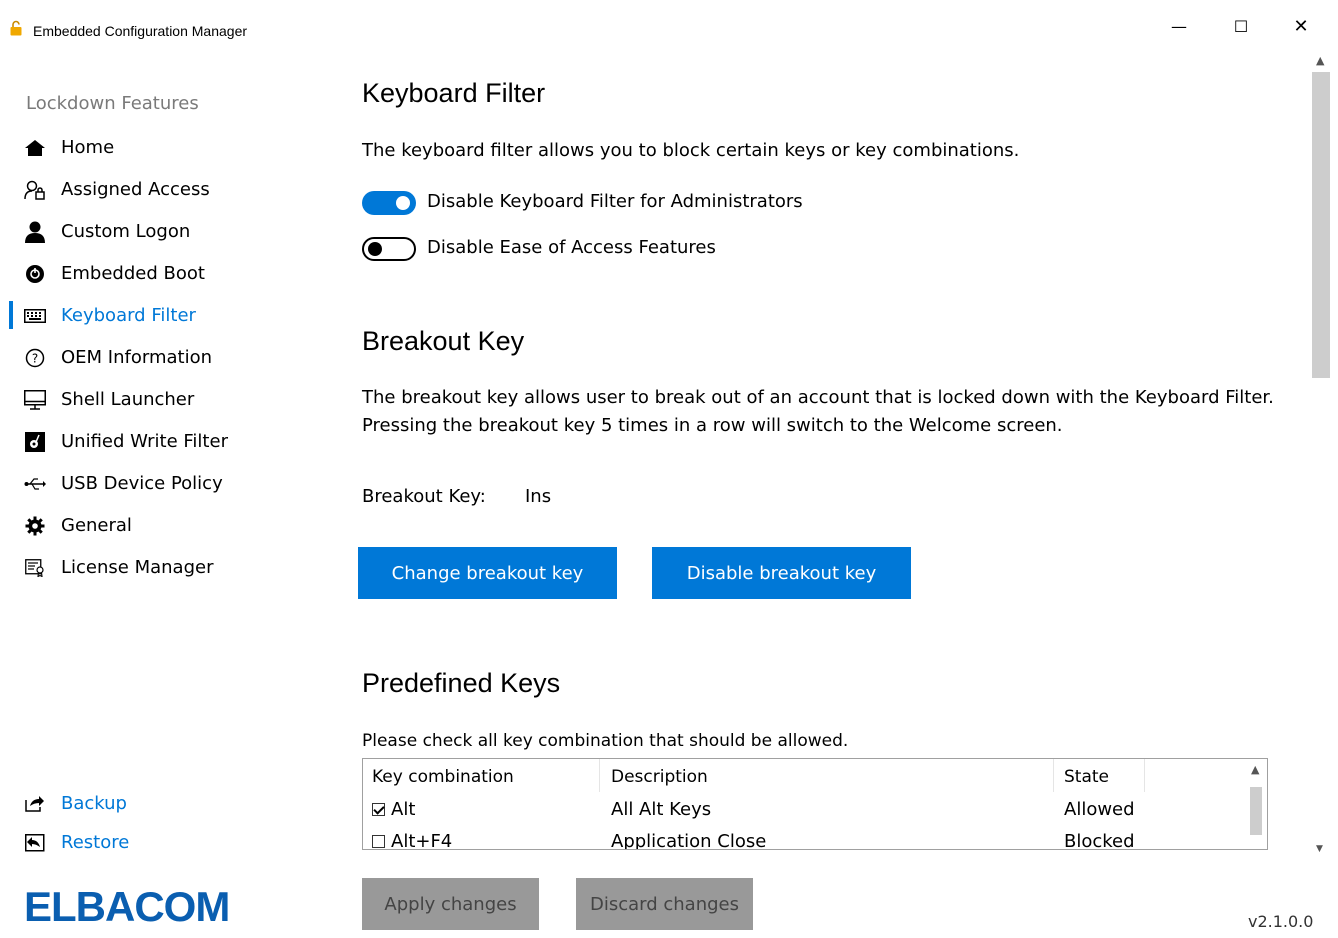  Describe the element at coordinates (35, 232) in the screenshot. I see `person-icon` at that location.